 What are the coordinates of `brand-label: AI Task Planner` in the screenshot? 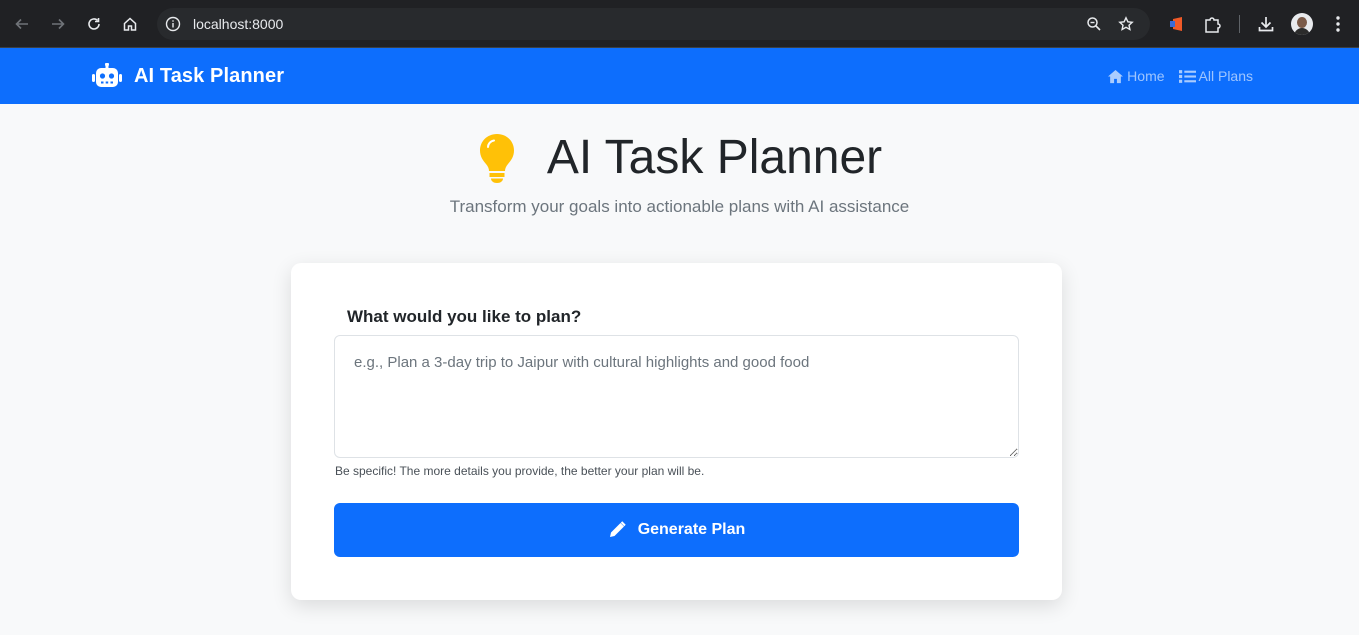 It's located at (209, 75).